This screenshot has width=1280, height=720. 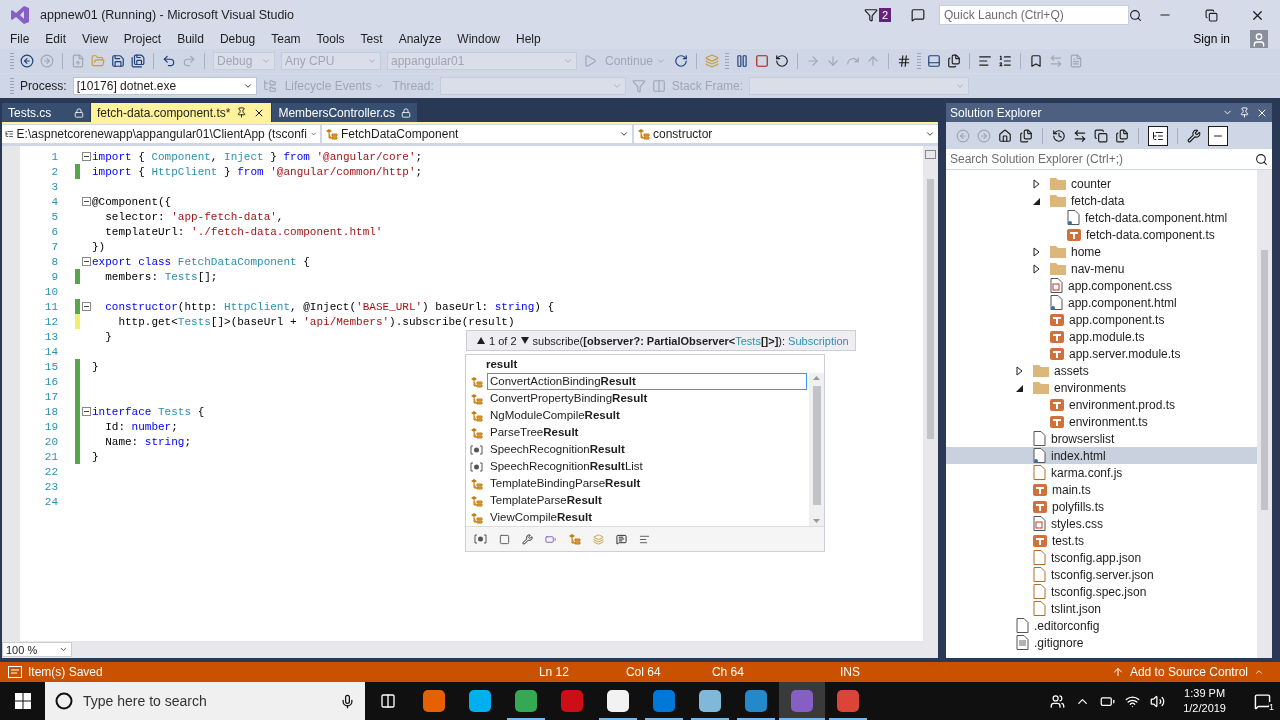 I want to click on member-dropdown: constructor, so click(x=786, y=134).